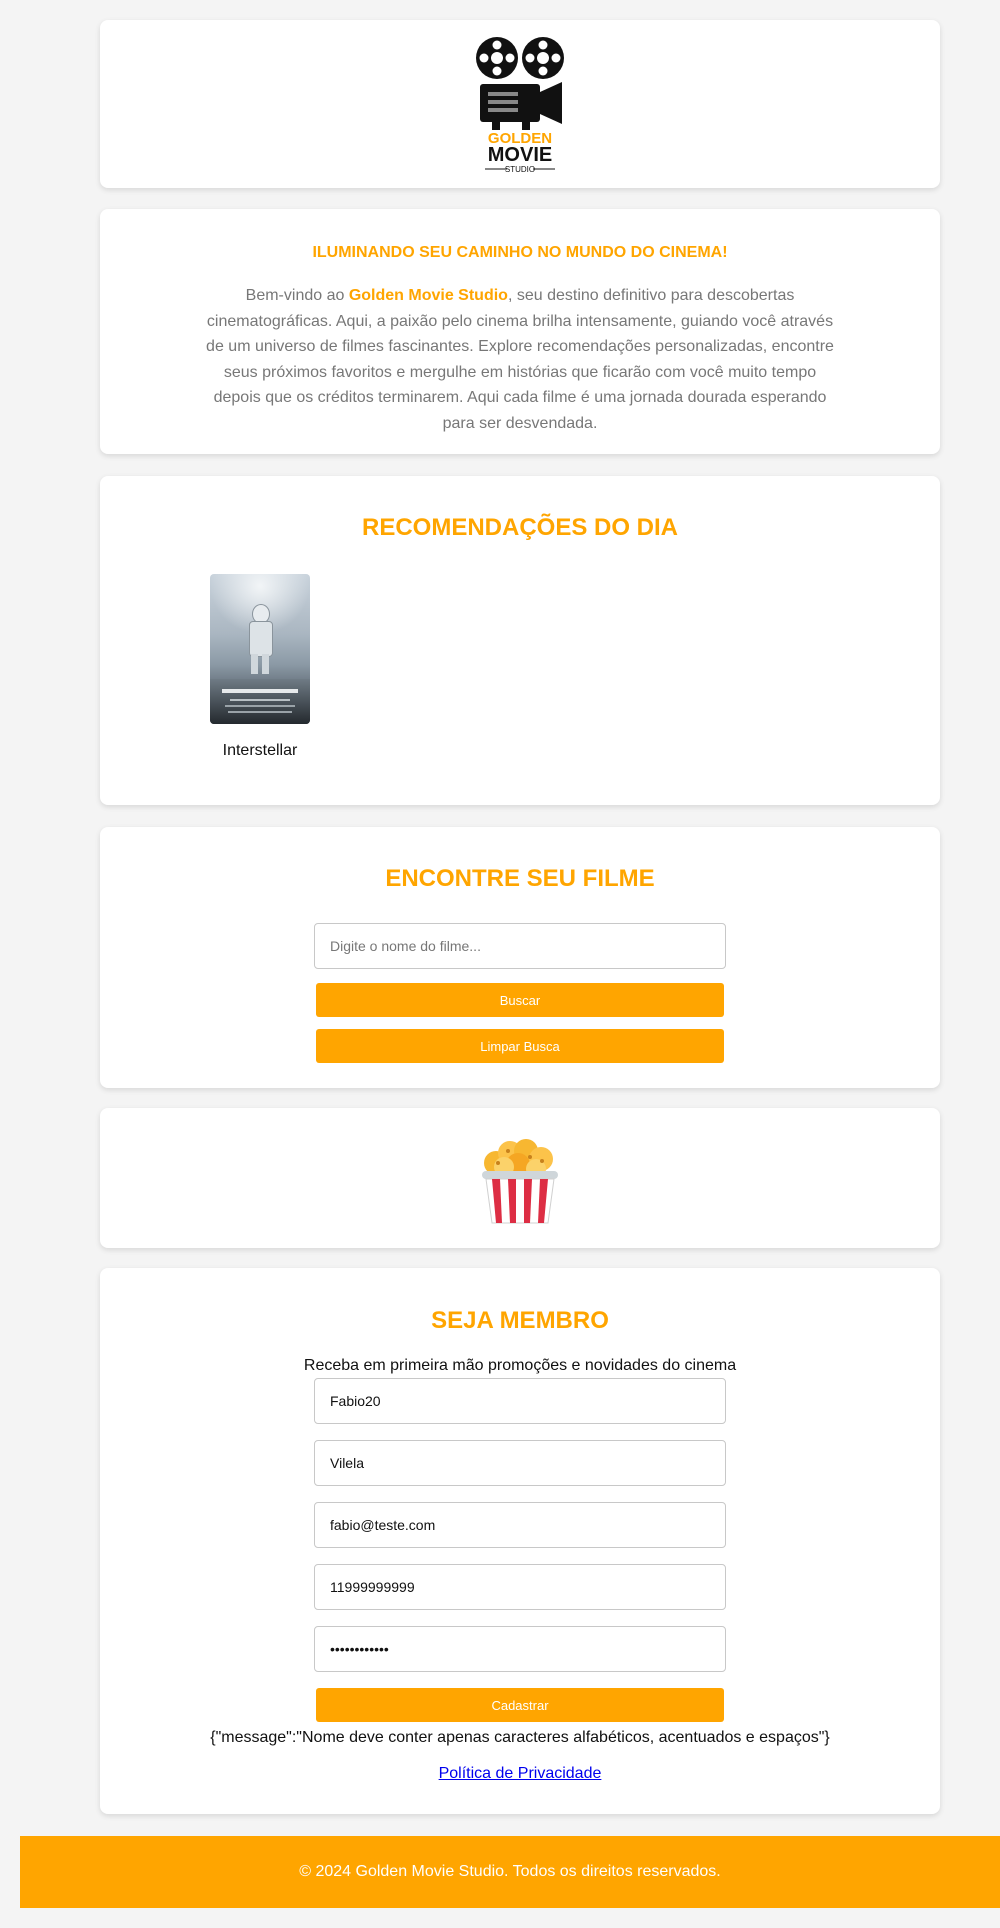 The height and width of the screenshot is (1928, 1000). What do you see at coordinates (520, 1774) in the screenshot?
I see `privacy-policy-link: Política de Privacidade` at bounding box center [520, 1774].